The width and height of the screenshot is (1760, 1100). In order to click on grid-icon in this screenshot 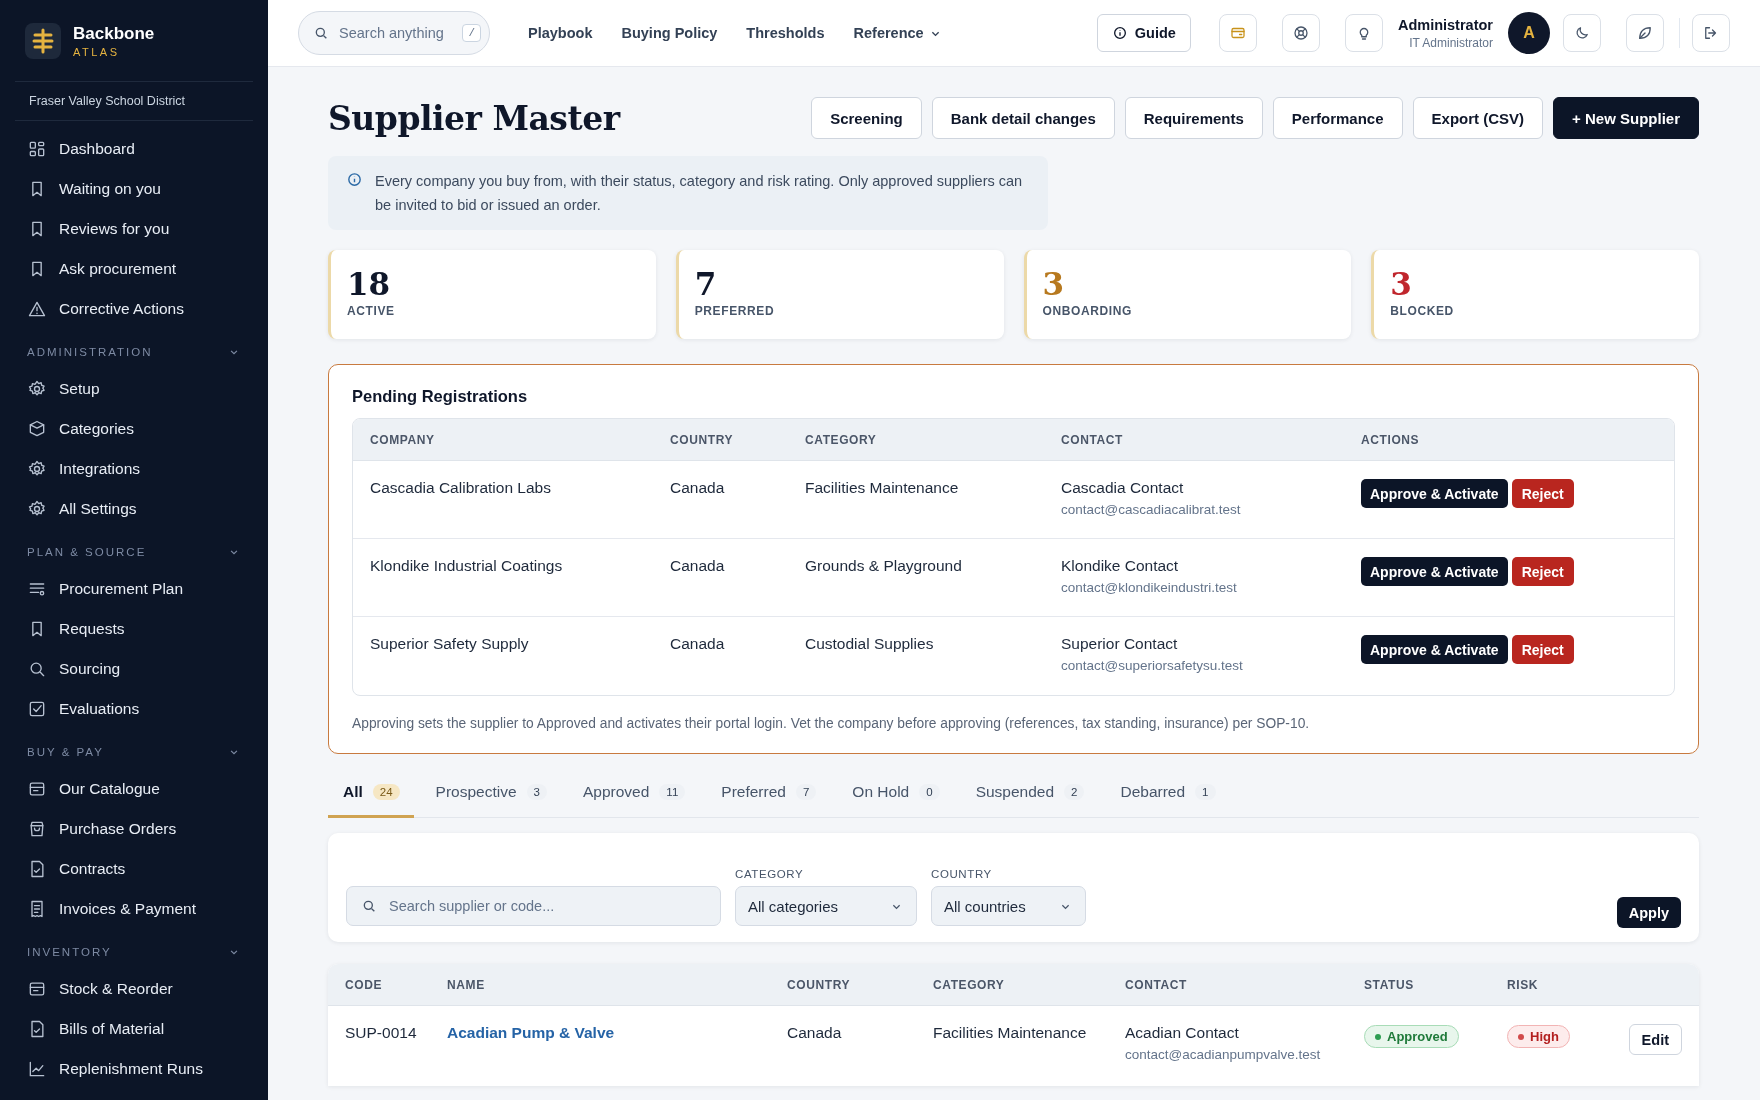, I will do `click(37, 149)`.